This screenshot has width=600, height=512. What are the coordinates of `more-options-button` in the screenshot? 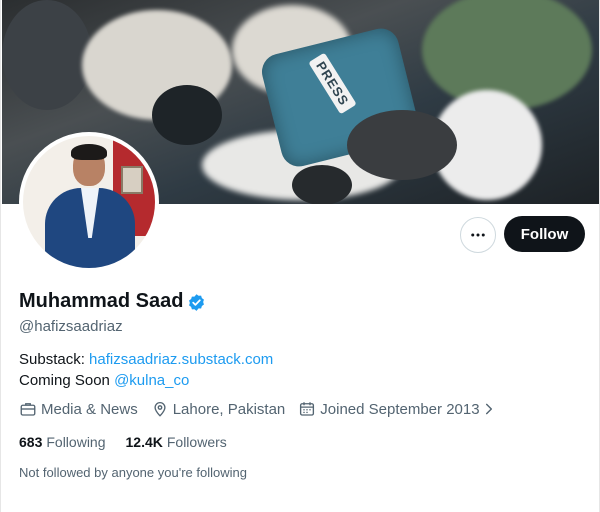 It's located at (478, 235).